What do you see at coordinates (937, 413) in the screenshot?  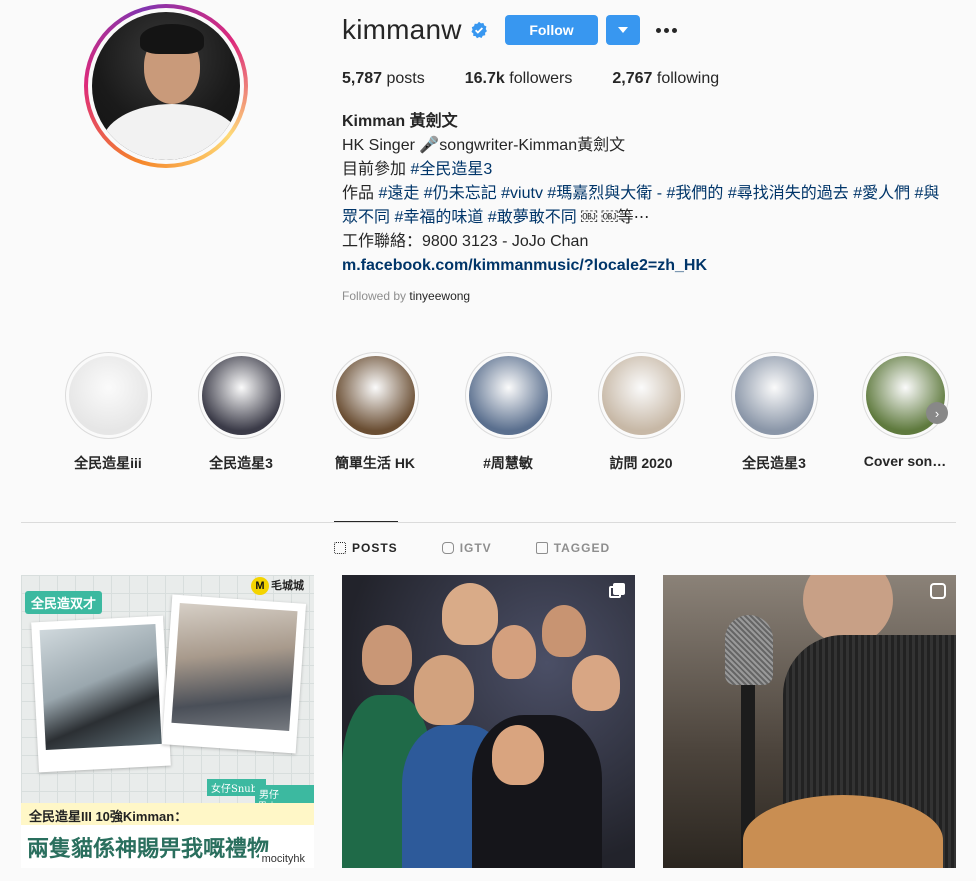 I see `chevron-right-icon: ›` at bounding box center [937, 413].